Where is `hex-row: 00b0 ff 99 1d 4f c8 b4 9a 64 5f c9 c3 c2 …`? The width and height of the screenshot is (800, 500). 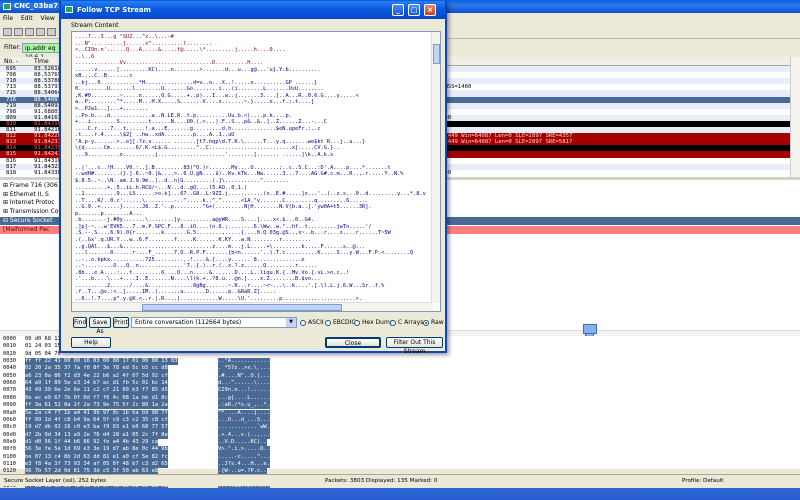
hex-row: 00b0 ff 99 1d 4f c8 b4 9a 64 5f c9 c3 c2 … is located at coordinates (136, 420).